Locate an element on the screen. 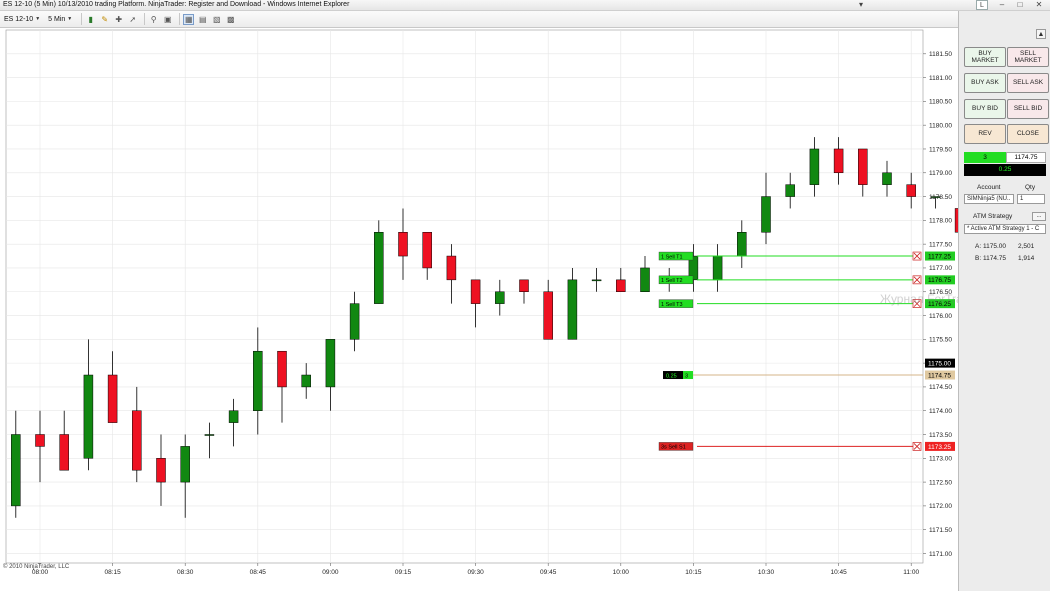 Image resolution: width=1050 pixels, height=591 pixels. x-tick-label: 09:45 is located at coordinates (548, 572).